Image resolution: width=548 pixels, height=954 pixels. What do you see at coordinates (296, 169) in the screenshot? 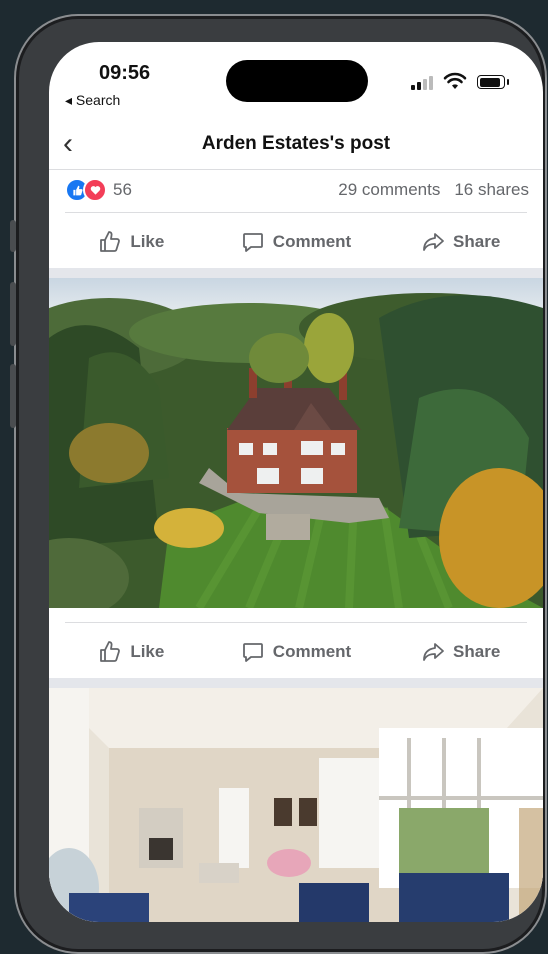
I see `header-divider` at bounding box center [296, 169].